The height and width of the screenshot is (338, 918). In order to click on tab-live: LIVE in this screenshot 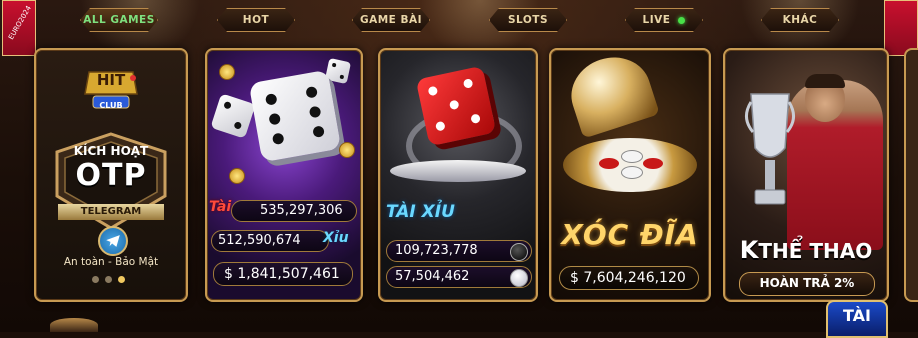, I will do `click(664, 20)`.